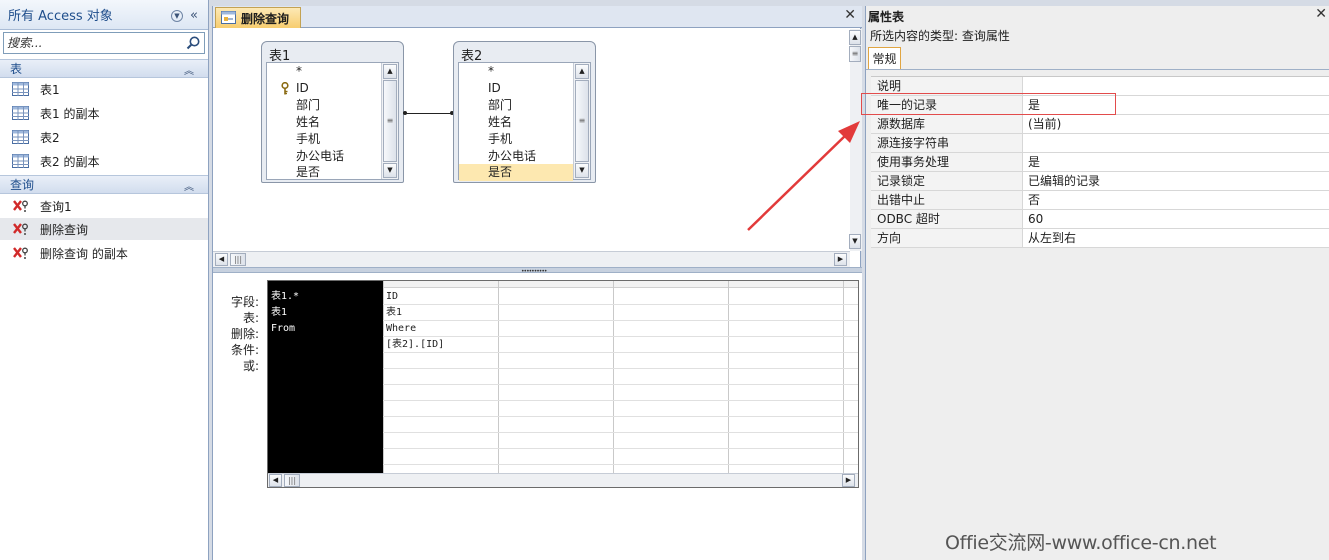 The image size is (1329, 560). I want to click on property-value: 60, so click(1033, 219).